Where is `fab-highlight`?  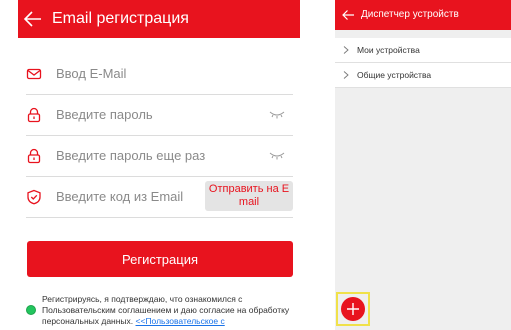 fab-highlight is located at coordinates (353, 309).